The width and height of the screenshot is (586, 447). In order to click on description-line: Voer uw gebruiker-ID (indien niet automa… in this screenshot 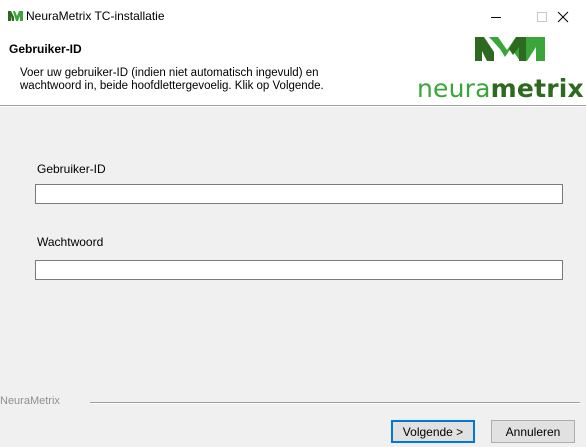, I will do `click(169, 73)`.